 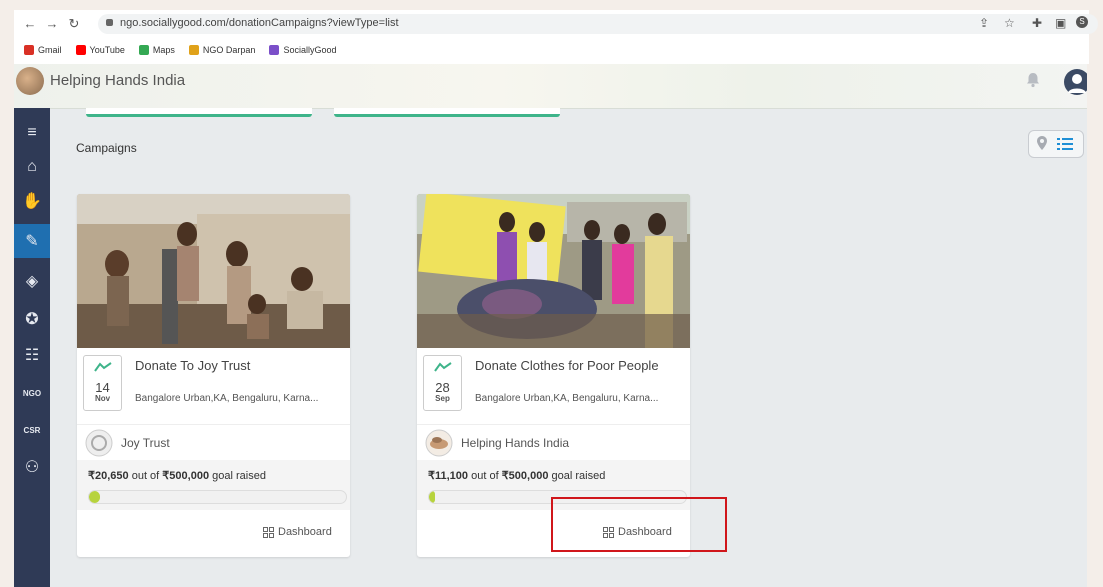 I want to click on date-day: 28, so click(x=442, y=387).